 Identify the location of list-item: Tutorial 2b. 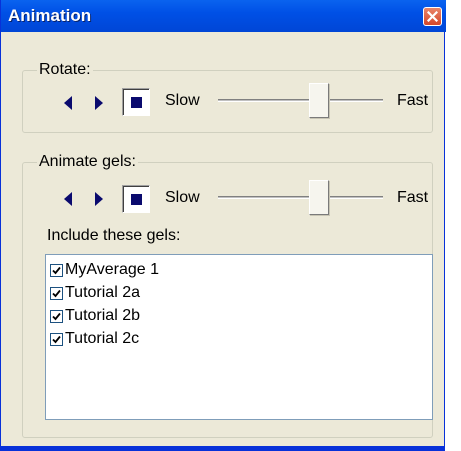
(95, 316).